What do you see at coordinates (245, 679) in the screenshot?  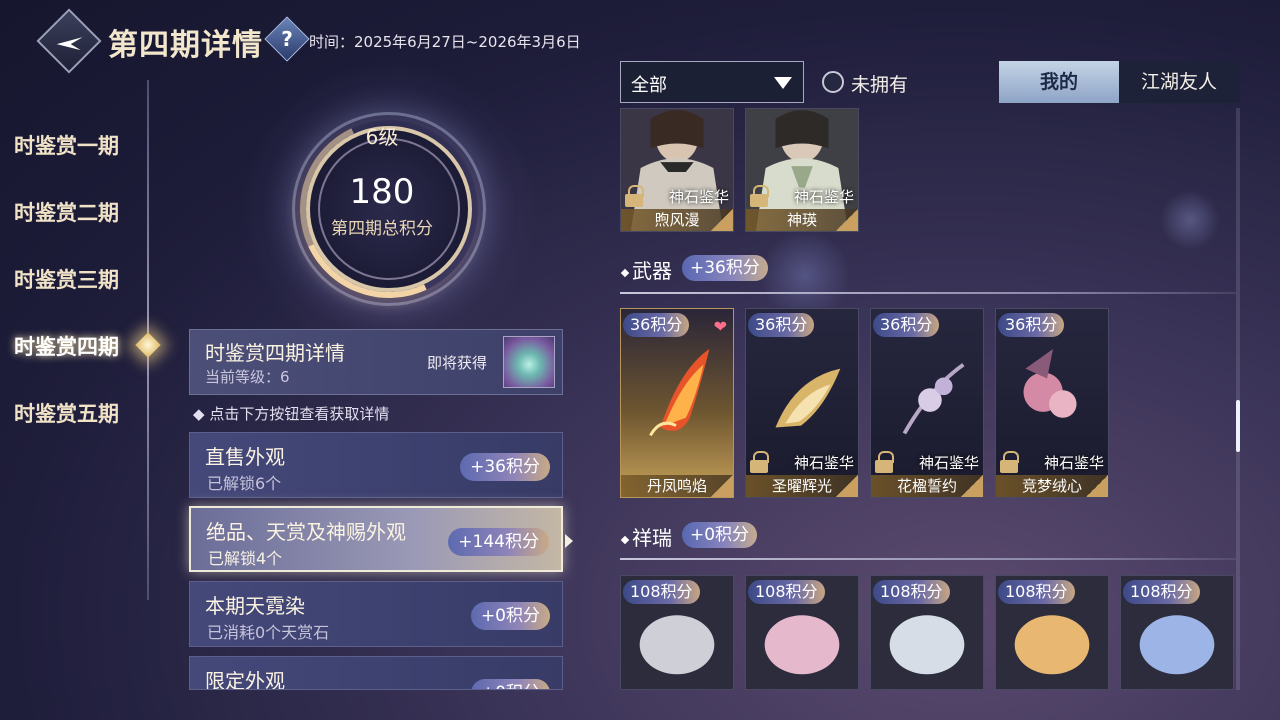 I see `category-title: 限定外观` at bounding box center [245, 679].